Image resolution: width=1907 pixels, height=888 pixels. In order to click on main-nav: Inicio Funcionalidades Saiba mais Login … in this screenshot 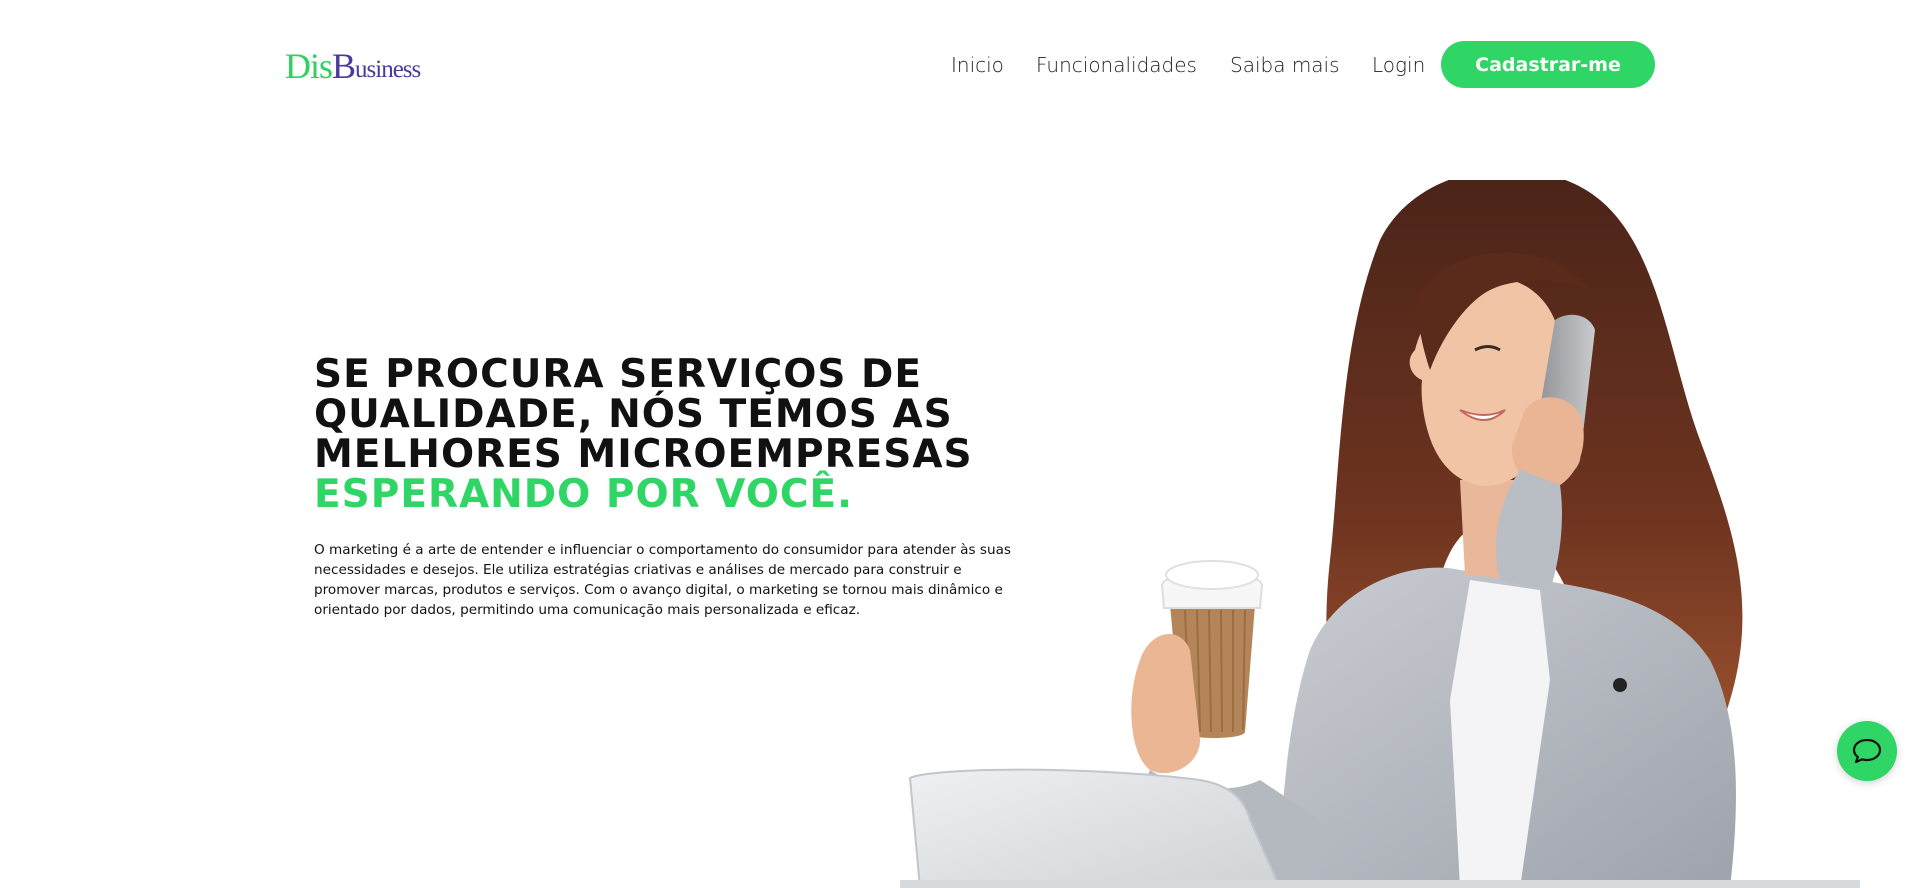, I will do `click(953, 65)`.